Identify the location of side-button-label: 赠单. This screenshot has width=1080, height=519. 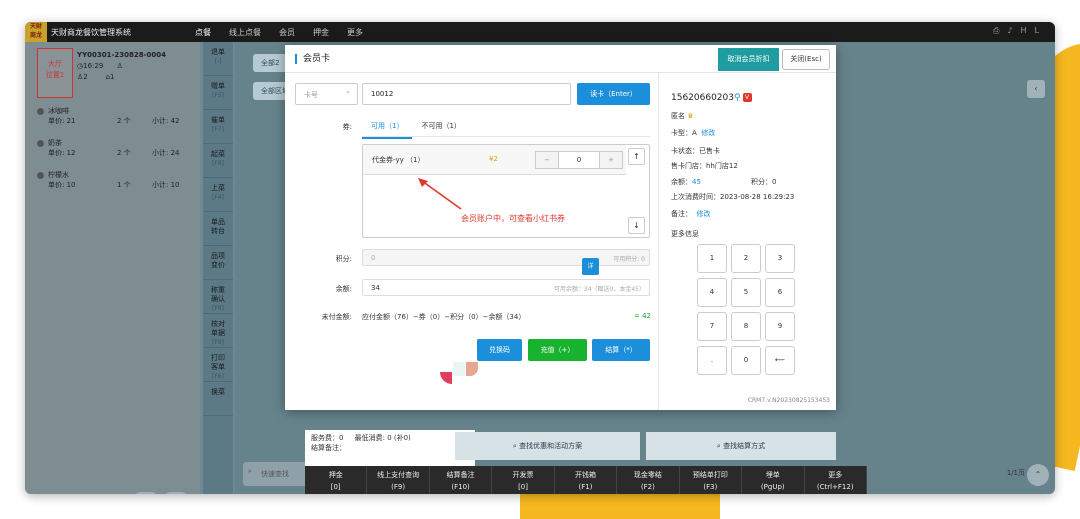
(218, 86).